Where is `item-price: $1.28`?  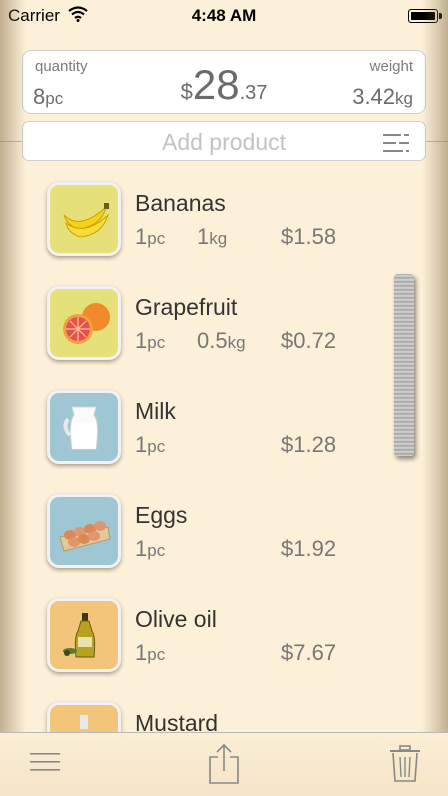
item-price: $1.28 is located at coordinates (309, 444).